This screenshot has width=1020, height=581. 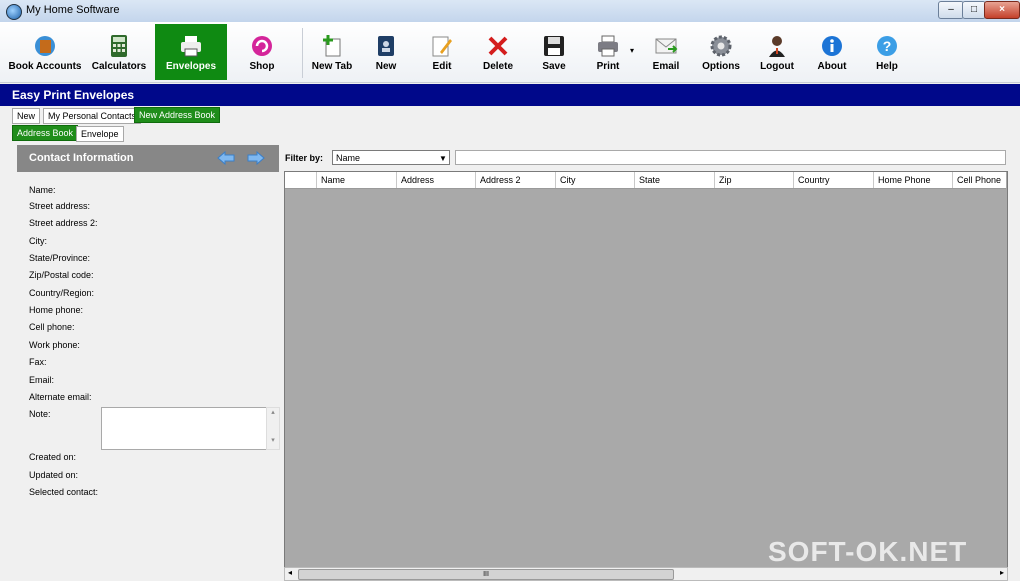 I want to click on save-icon, so click(x=554, y=46).